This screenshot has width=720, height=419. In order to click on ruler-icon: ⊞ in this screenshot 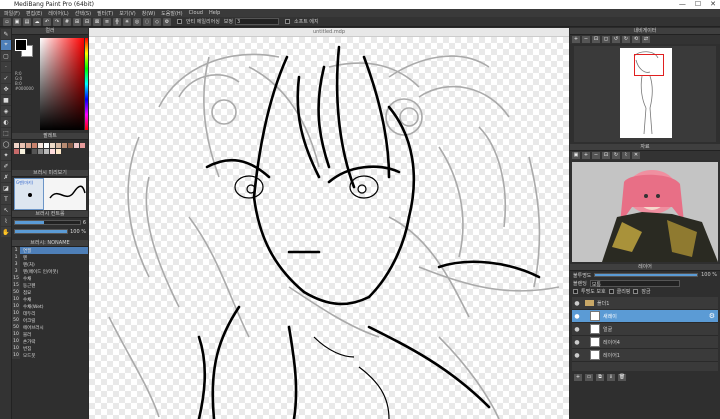, I will do `click(77, 21)`.